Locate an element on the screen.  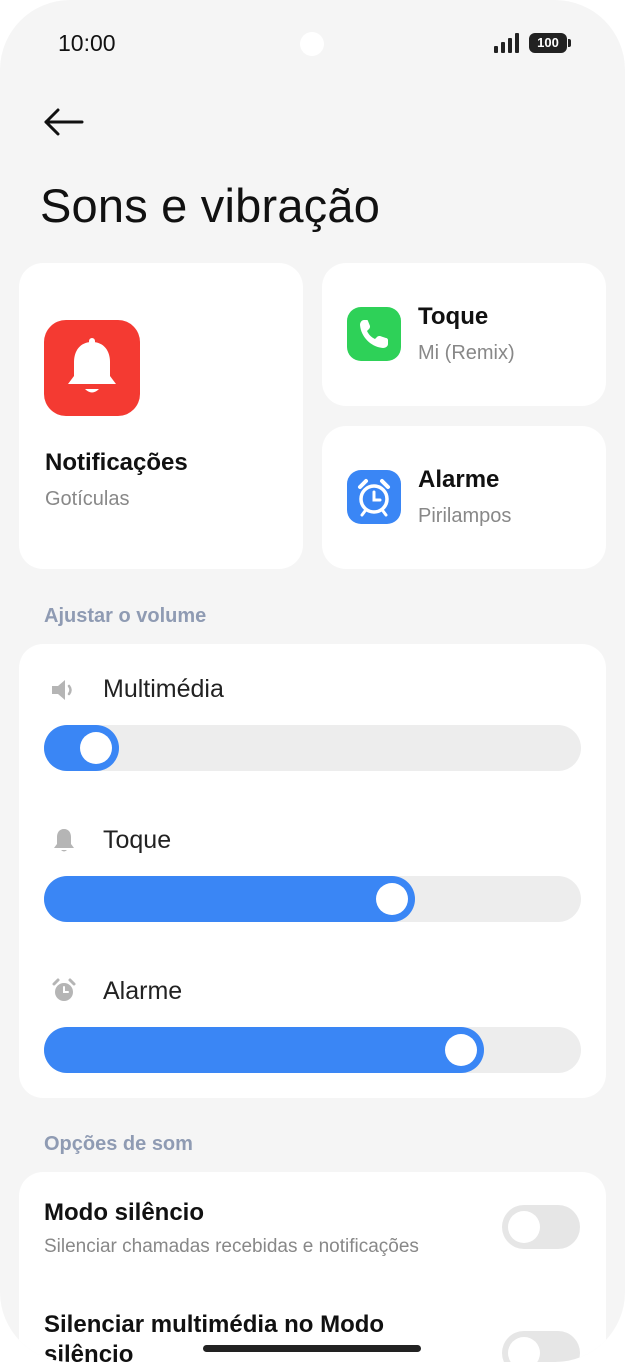
page-title: Sons e vibração is located at coordinates (210, 205).